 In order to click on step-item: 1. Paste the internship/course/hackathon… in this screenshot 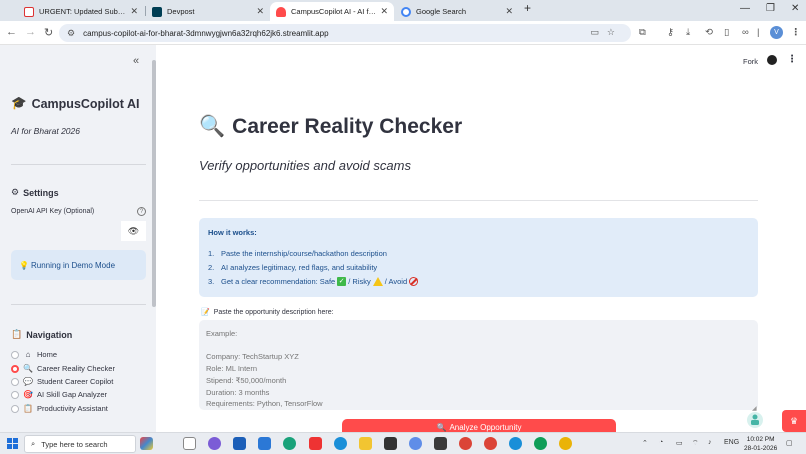, I will do `click(297, 253)`.